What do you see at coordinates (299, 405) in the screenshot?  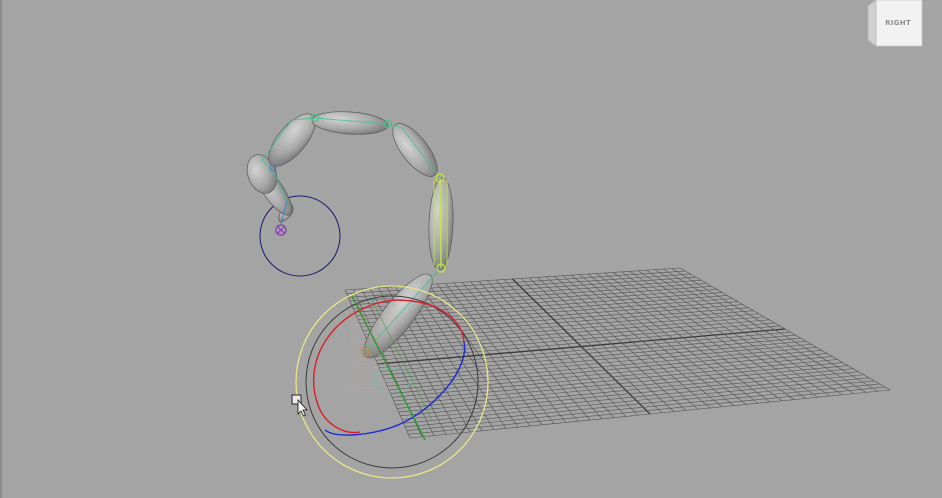 I see `mouse-cursor-icon` at bounding box center [299, 405].